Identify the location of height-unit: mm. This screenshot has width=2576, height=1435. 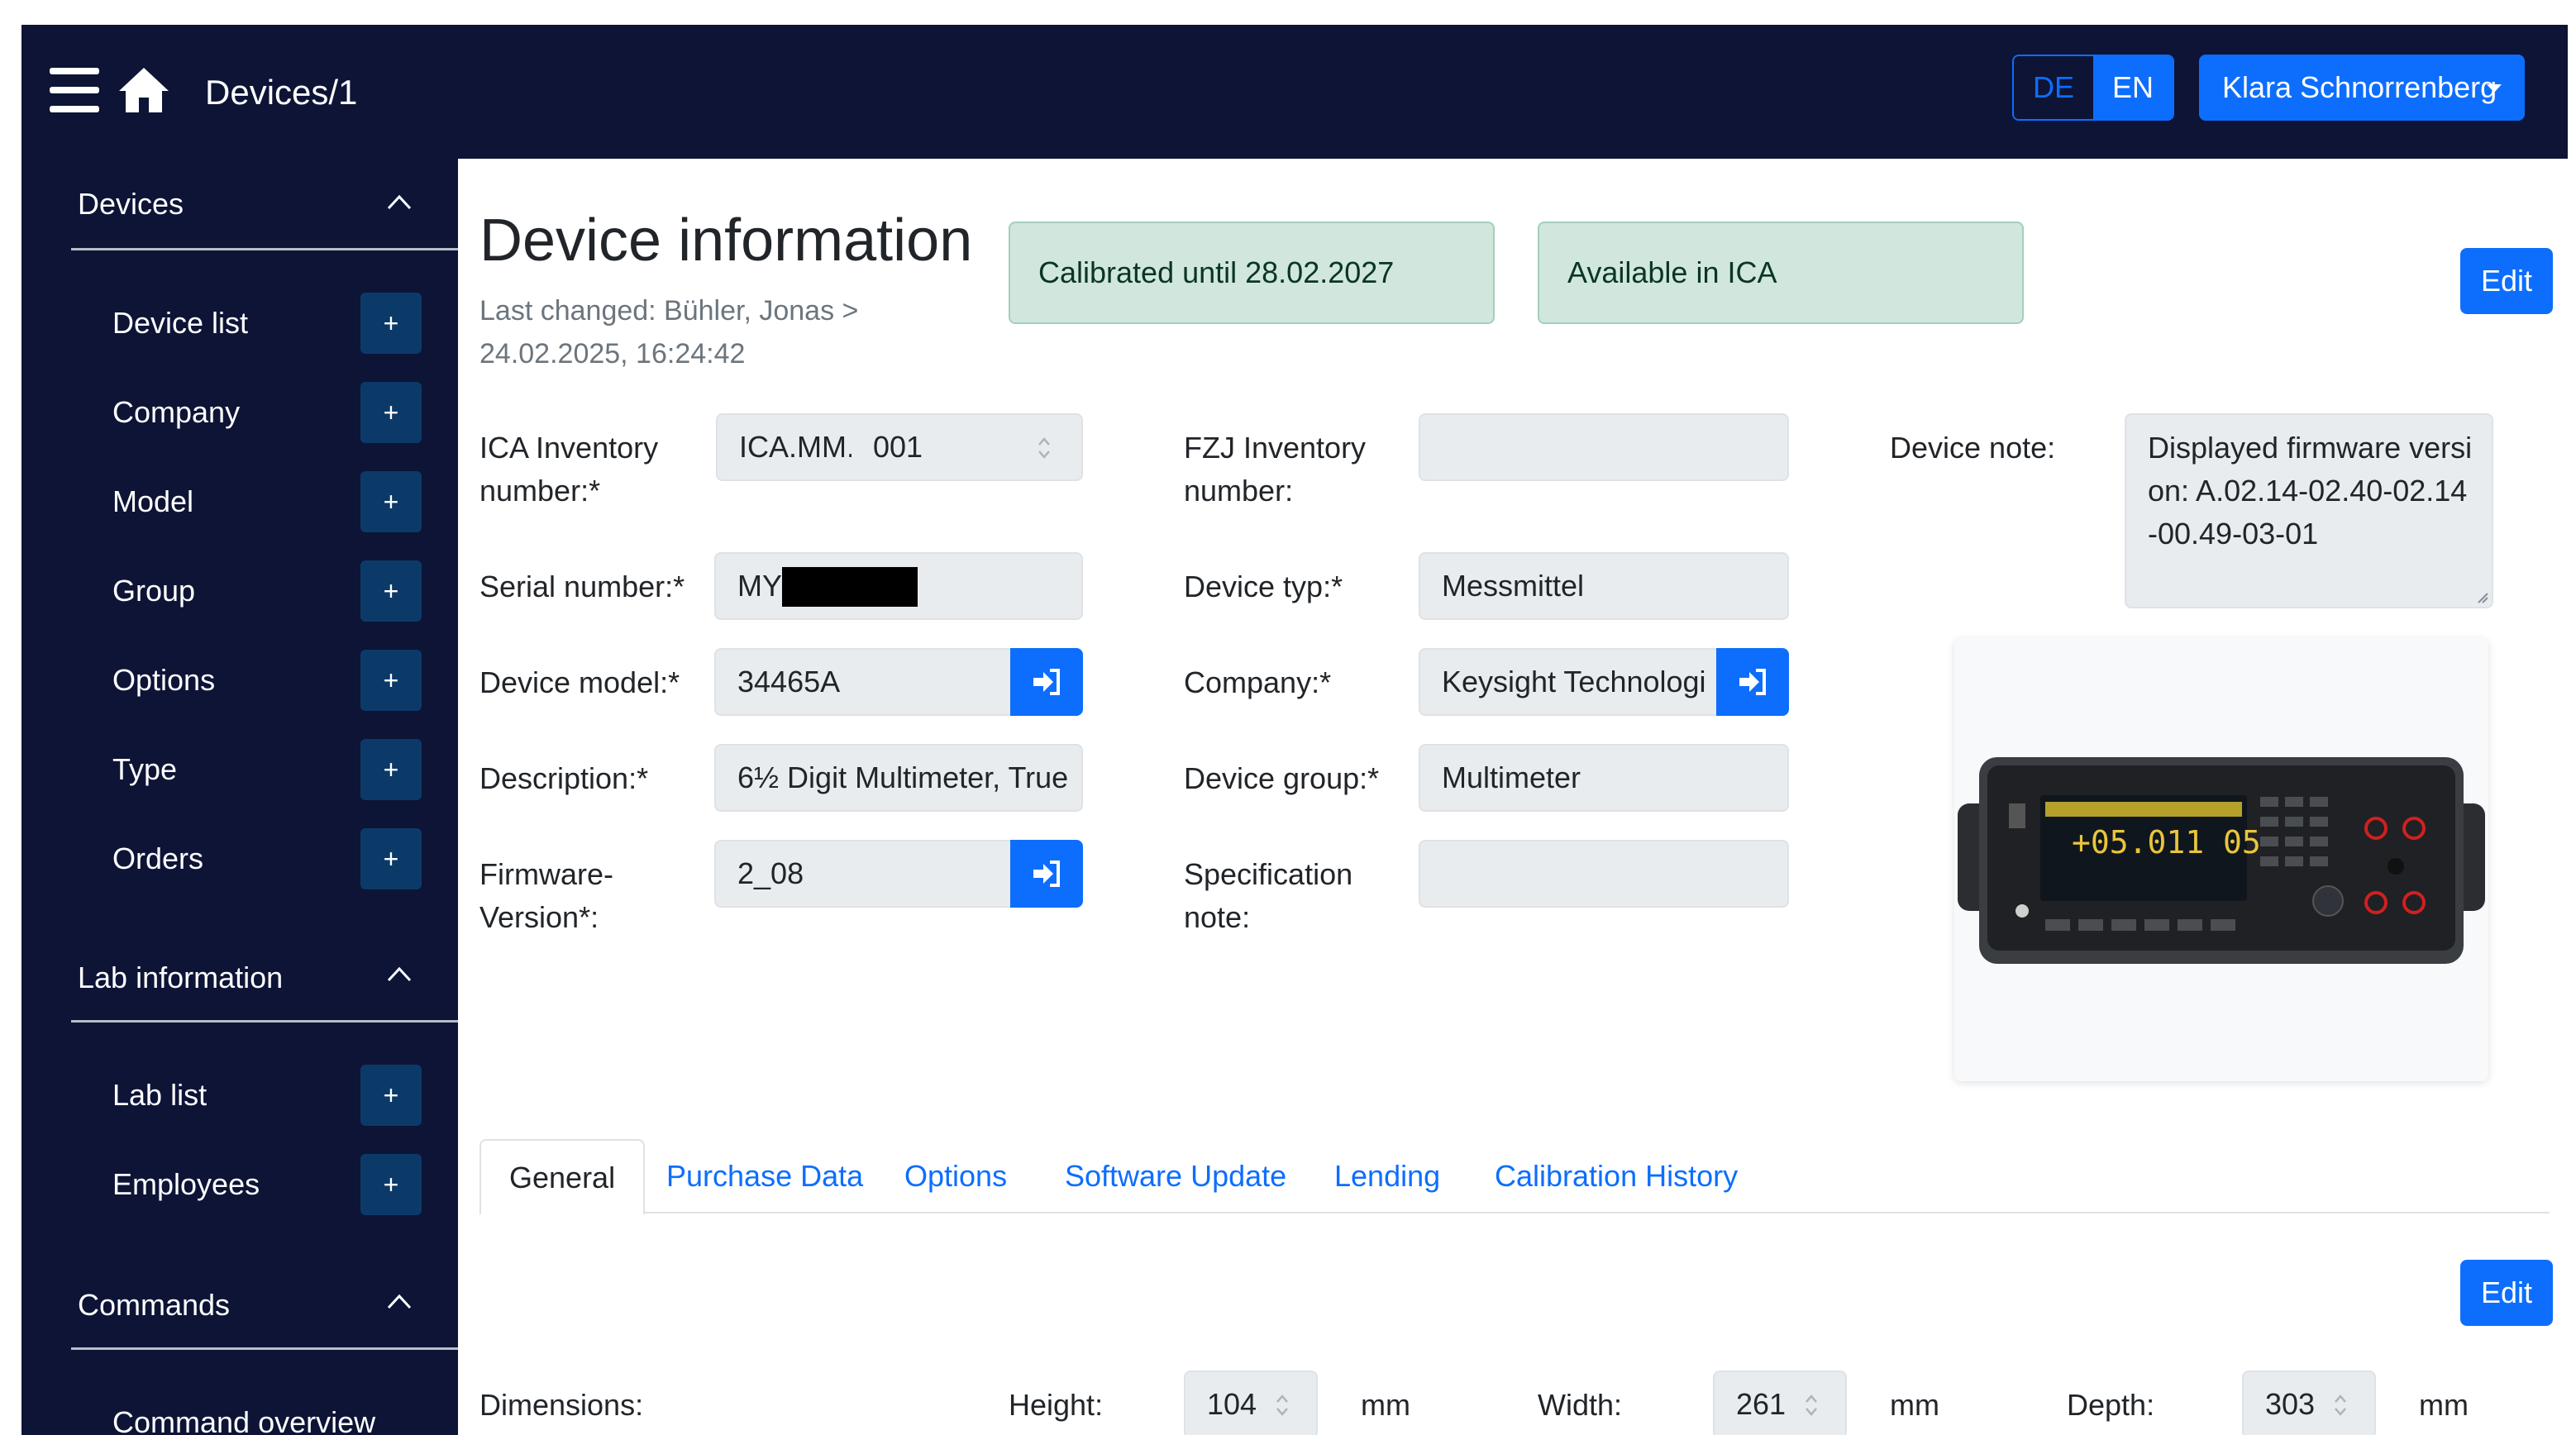
(1385, 1405).